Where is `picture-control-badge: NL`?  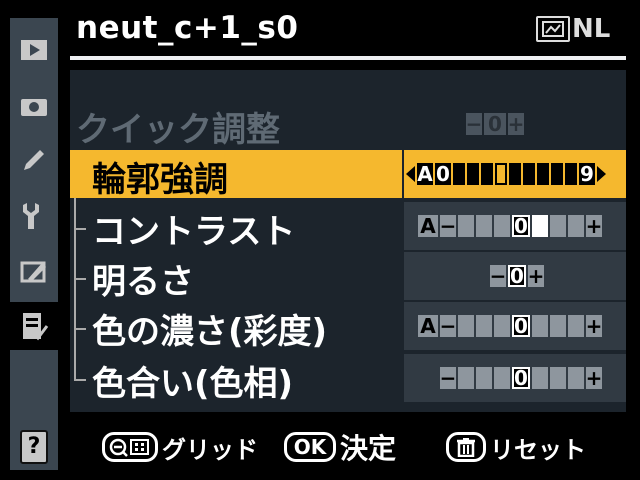
picture-control-badge: NL is located at coordinates (573, 29).